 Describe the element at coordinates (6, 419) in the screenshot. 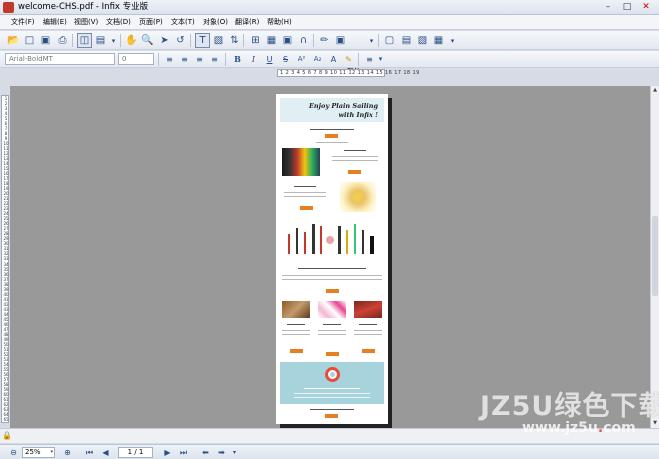

I see `vertical-ruler-number: 65` at that location.